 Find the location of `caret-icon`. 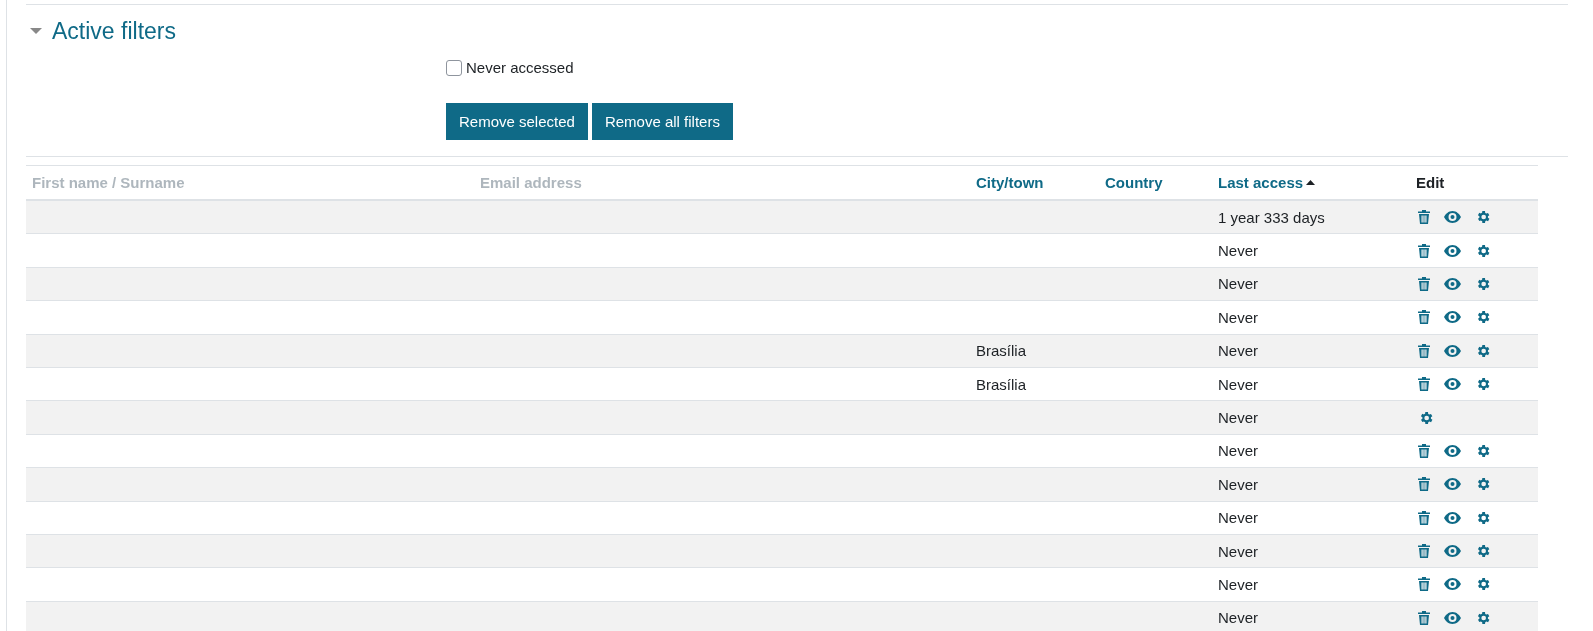

caret-icon is located at coordinates (36, 31).